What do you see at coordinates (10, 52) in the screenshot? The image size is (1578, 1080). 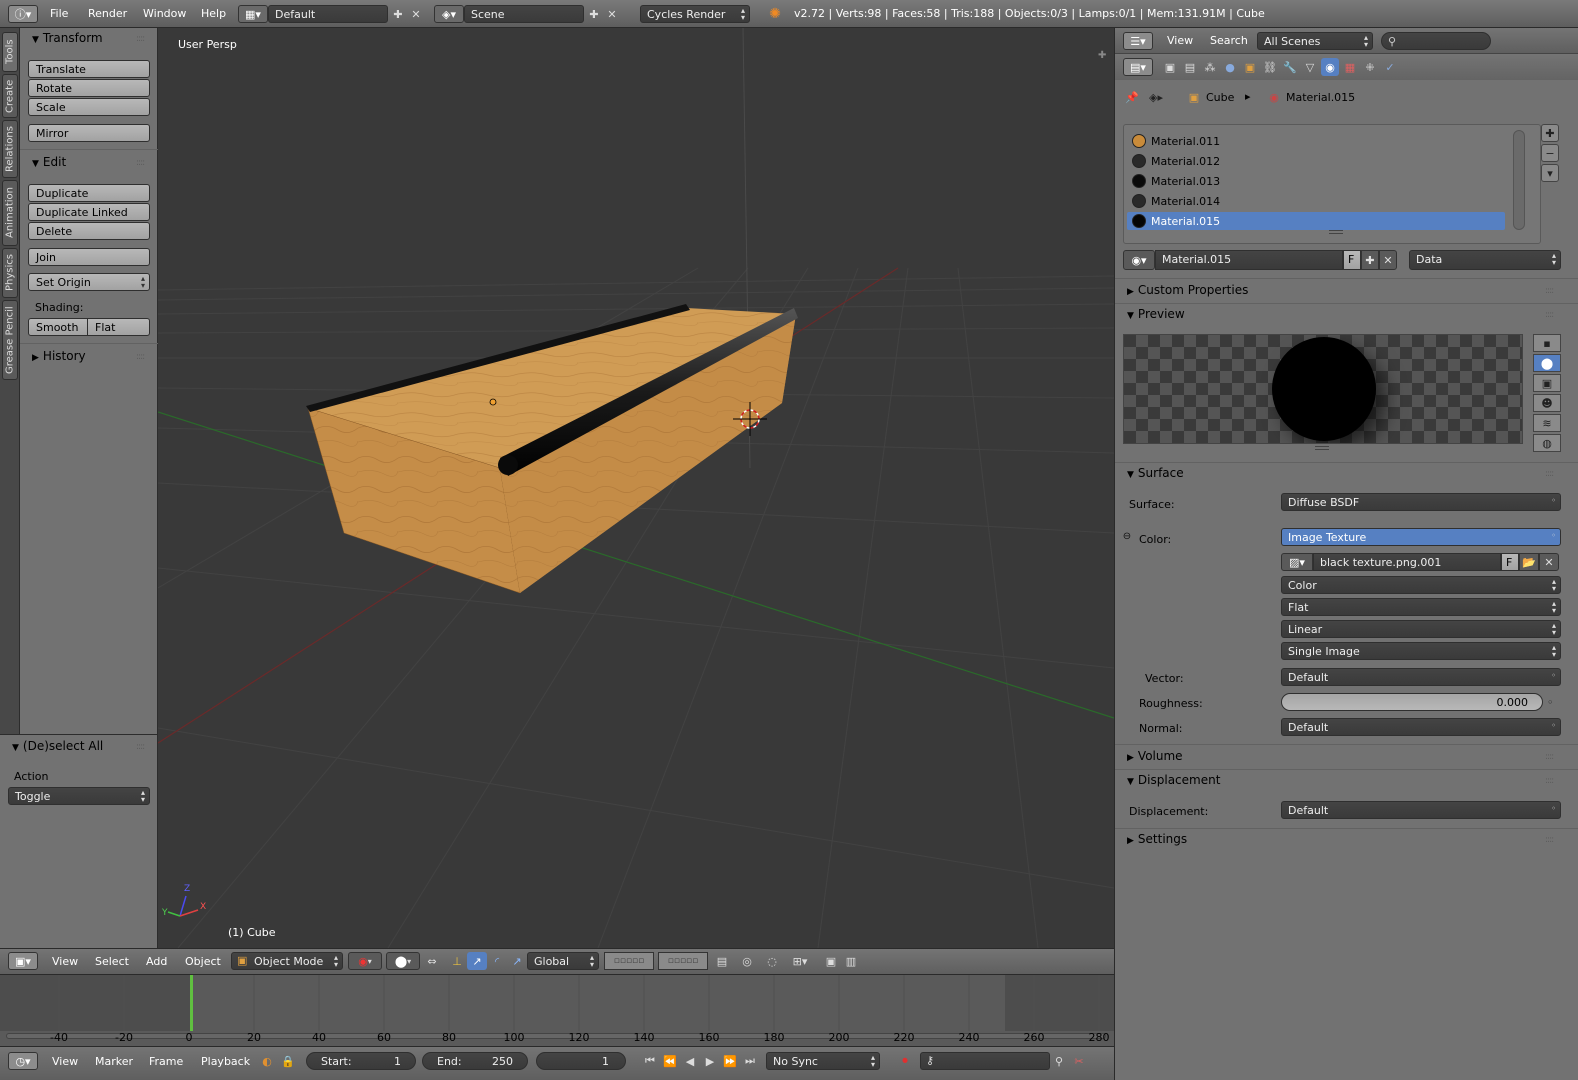 I see `tab-tools: Tools` at bounding box center [10, 52].